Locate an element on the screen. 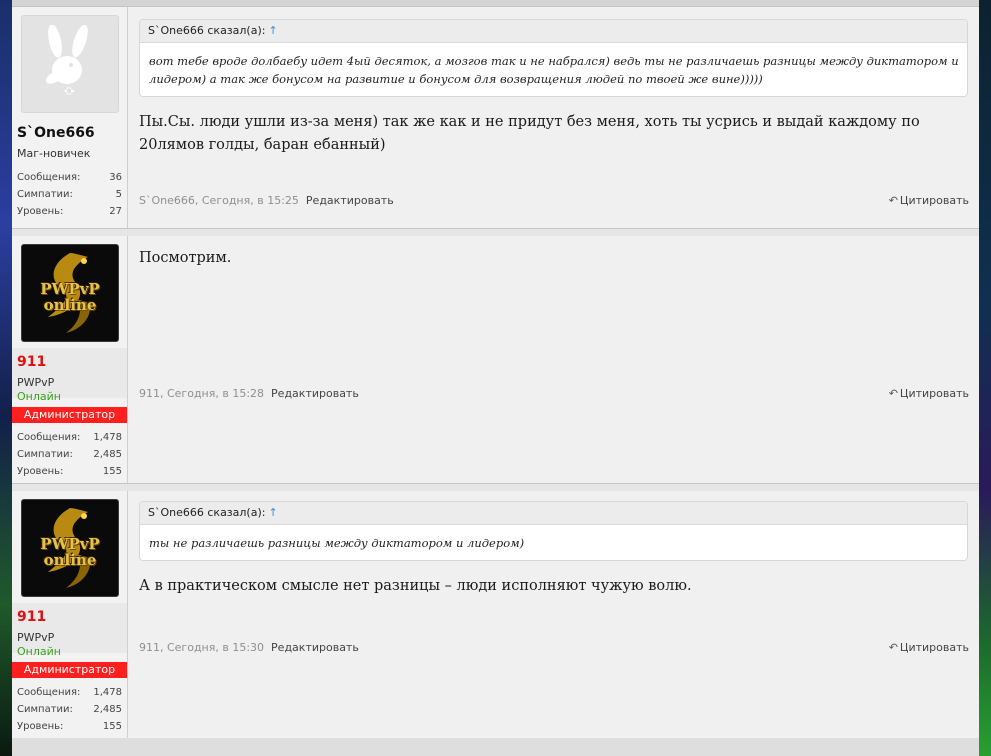  user-stats: Сообщения: 36 Симпатии: 5 Уровень: 27 is located at coordinates (69, 194).